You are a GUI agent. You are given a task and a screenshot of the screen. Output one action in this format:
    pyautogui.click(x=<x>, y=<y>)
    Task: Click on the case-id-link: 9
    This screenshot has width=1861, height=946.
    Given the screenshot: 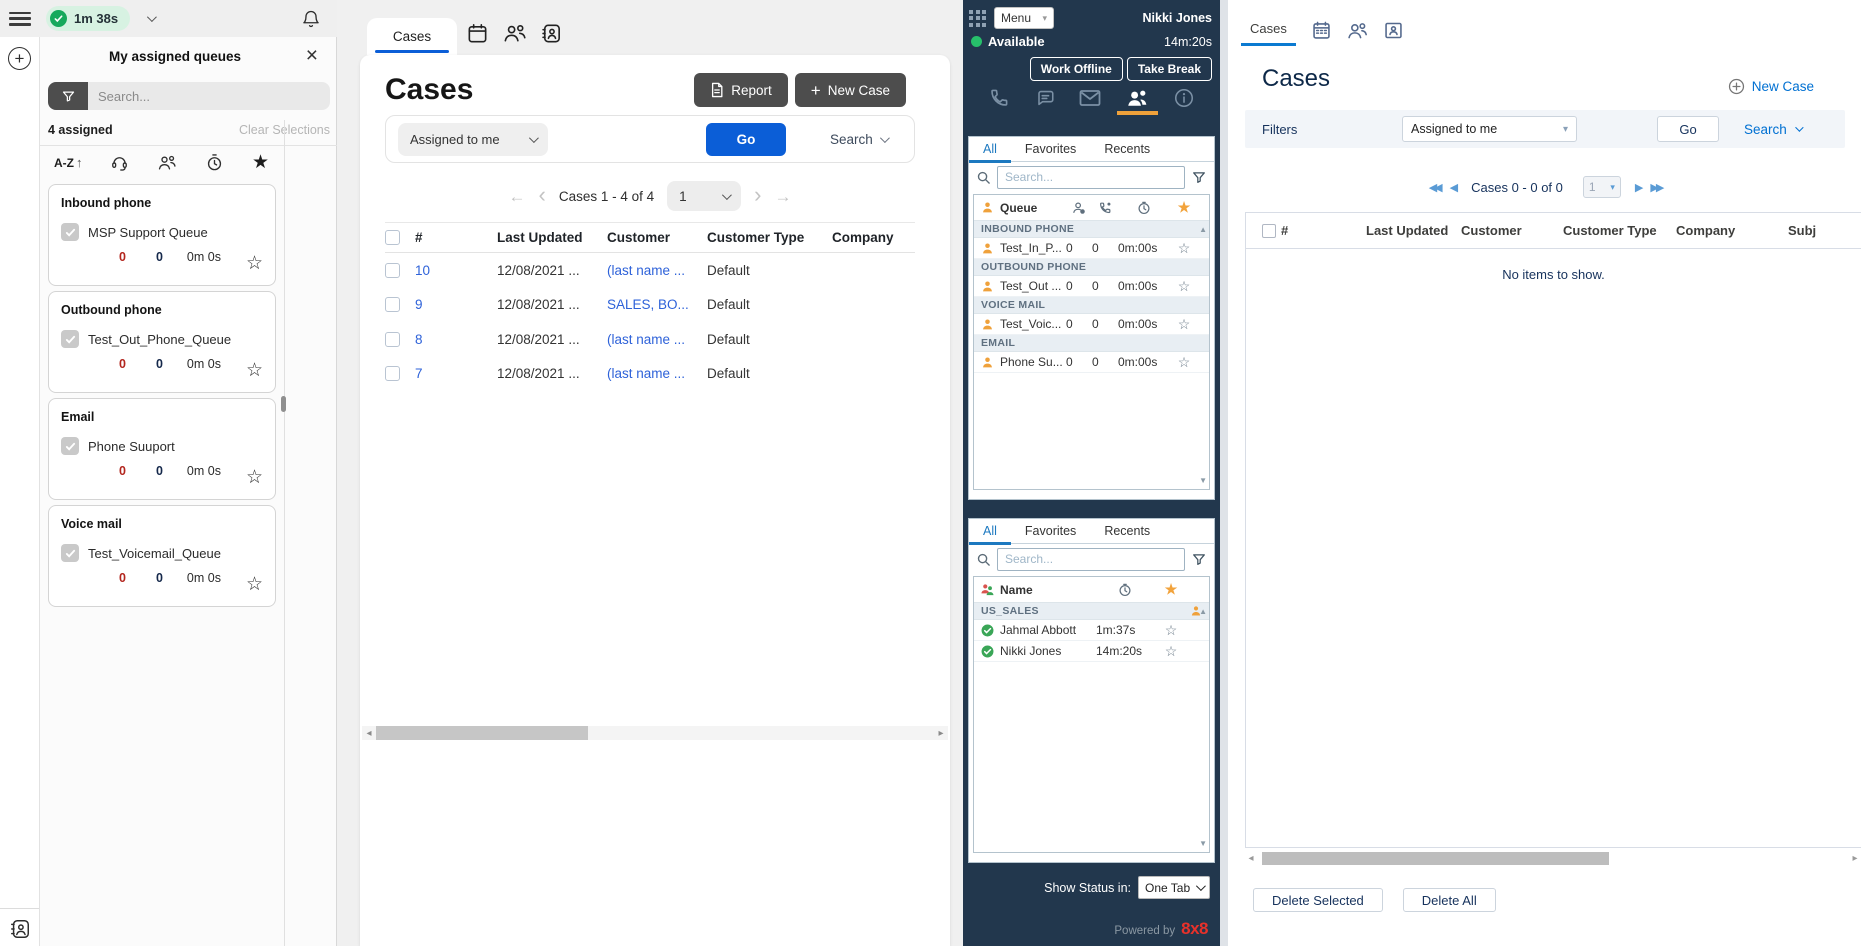 What is the action you would take?
    pyautogui.click(x=456, y=304)
    